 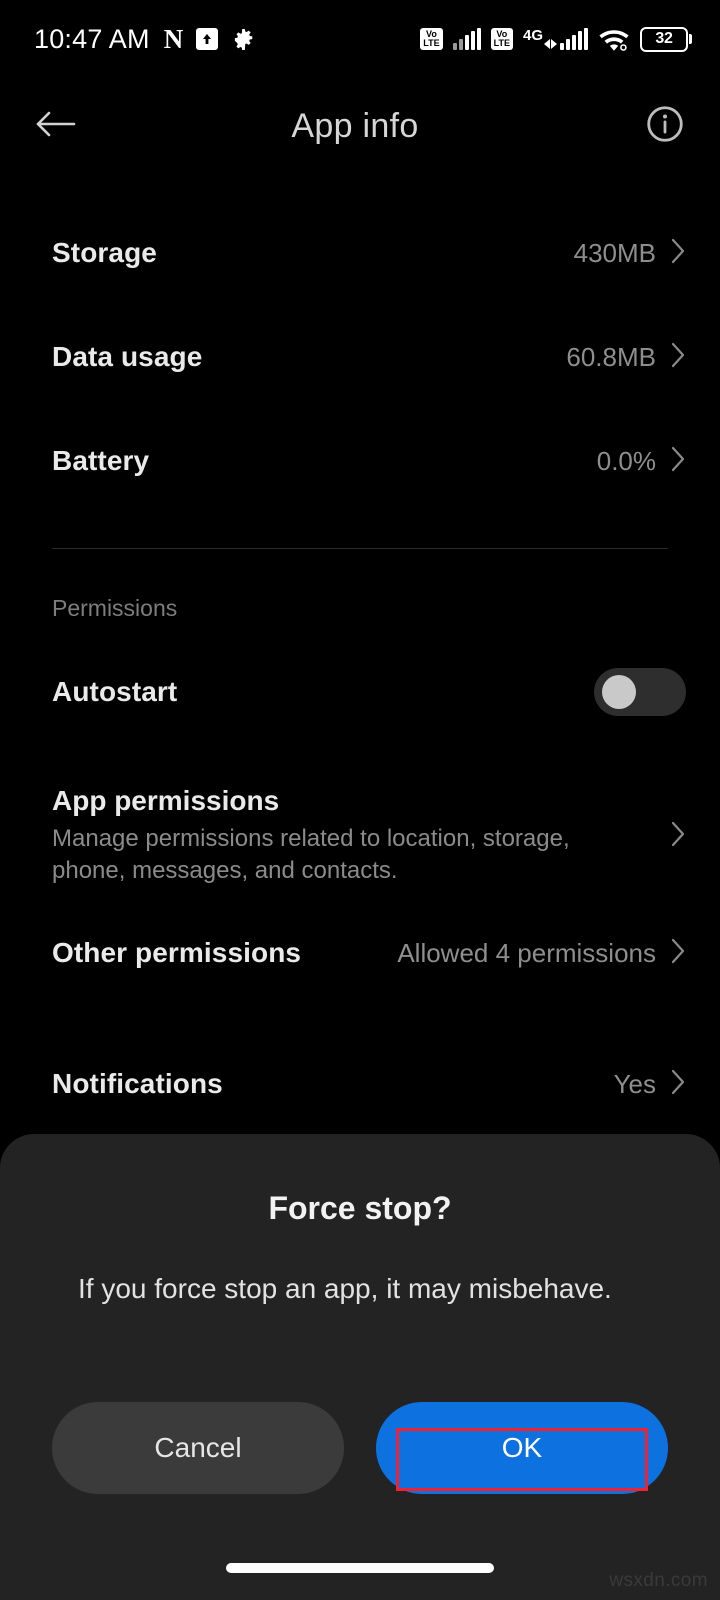 What do you see at coordinates (574, 39) in the screenshot?
I see `signal-bars-sim2-icon` at bounding box center [574, 39].